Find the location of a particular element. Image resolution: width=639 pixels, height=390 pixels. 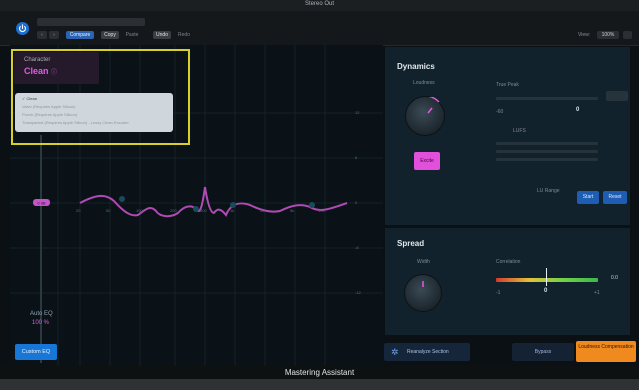

freq-tick: 1k is located at coordinates (232, 210).